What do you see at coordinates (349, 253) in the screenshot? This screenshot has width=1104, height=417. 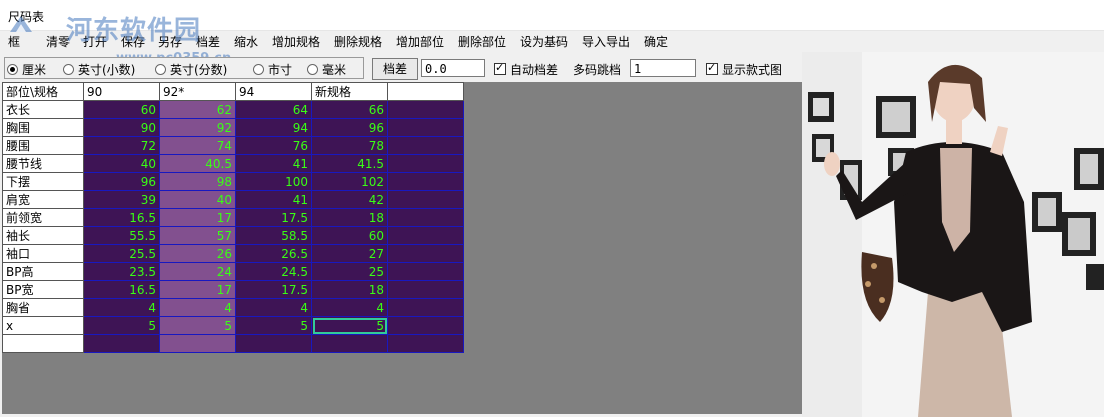 I see `measurement-cell: 27` at bounding box center [349, 253].